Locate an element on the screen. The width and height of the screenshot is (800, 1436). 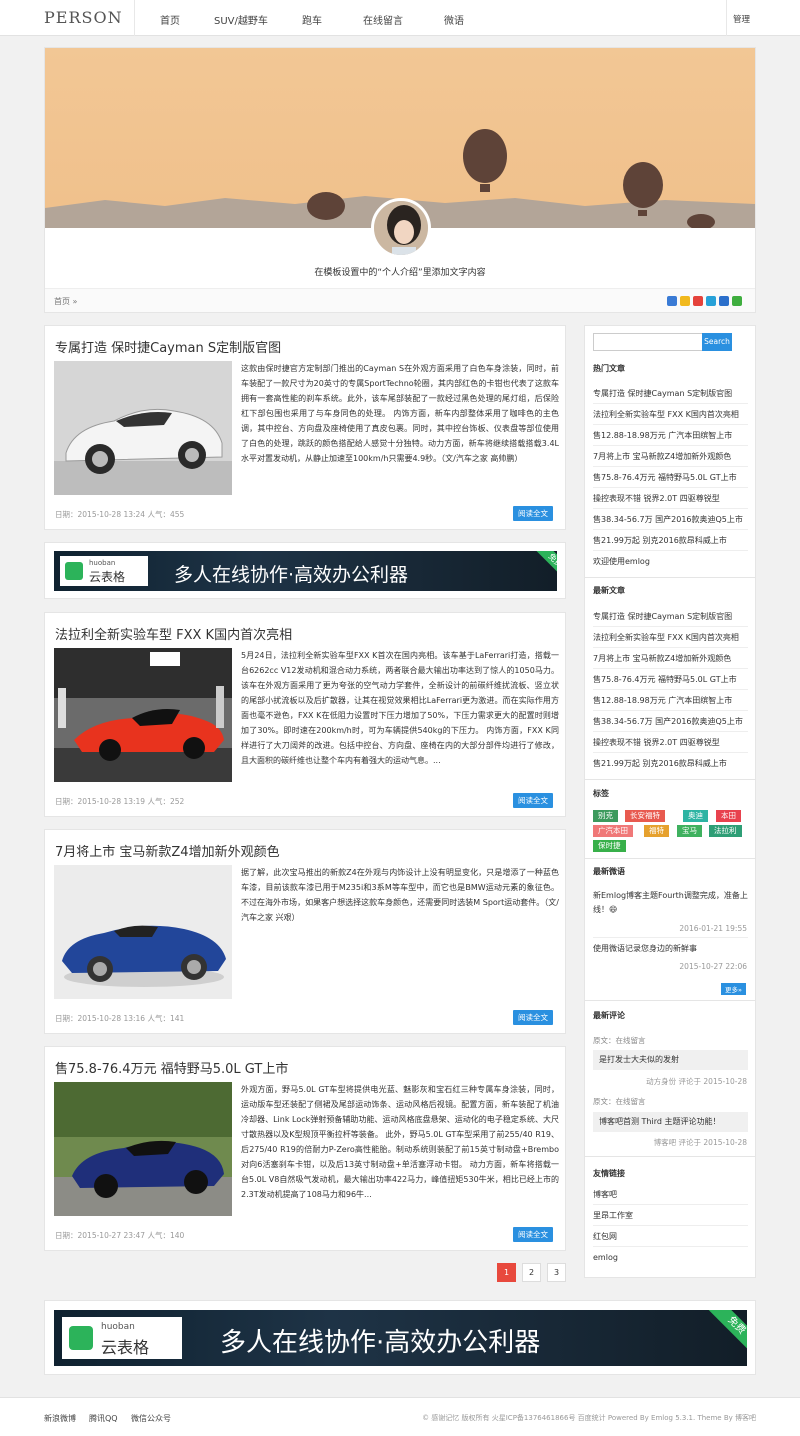
tag: 别克 is located at coordinates (605, 816).